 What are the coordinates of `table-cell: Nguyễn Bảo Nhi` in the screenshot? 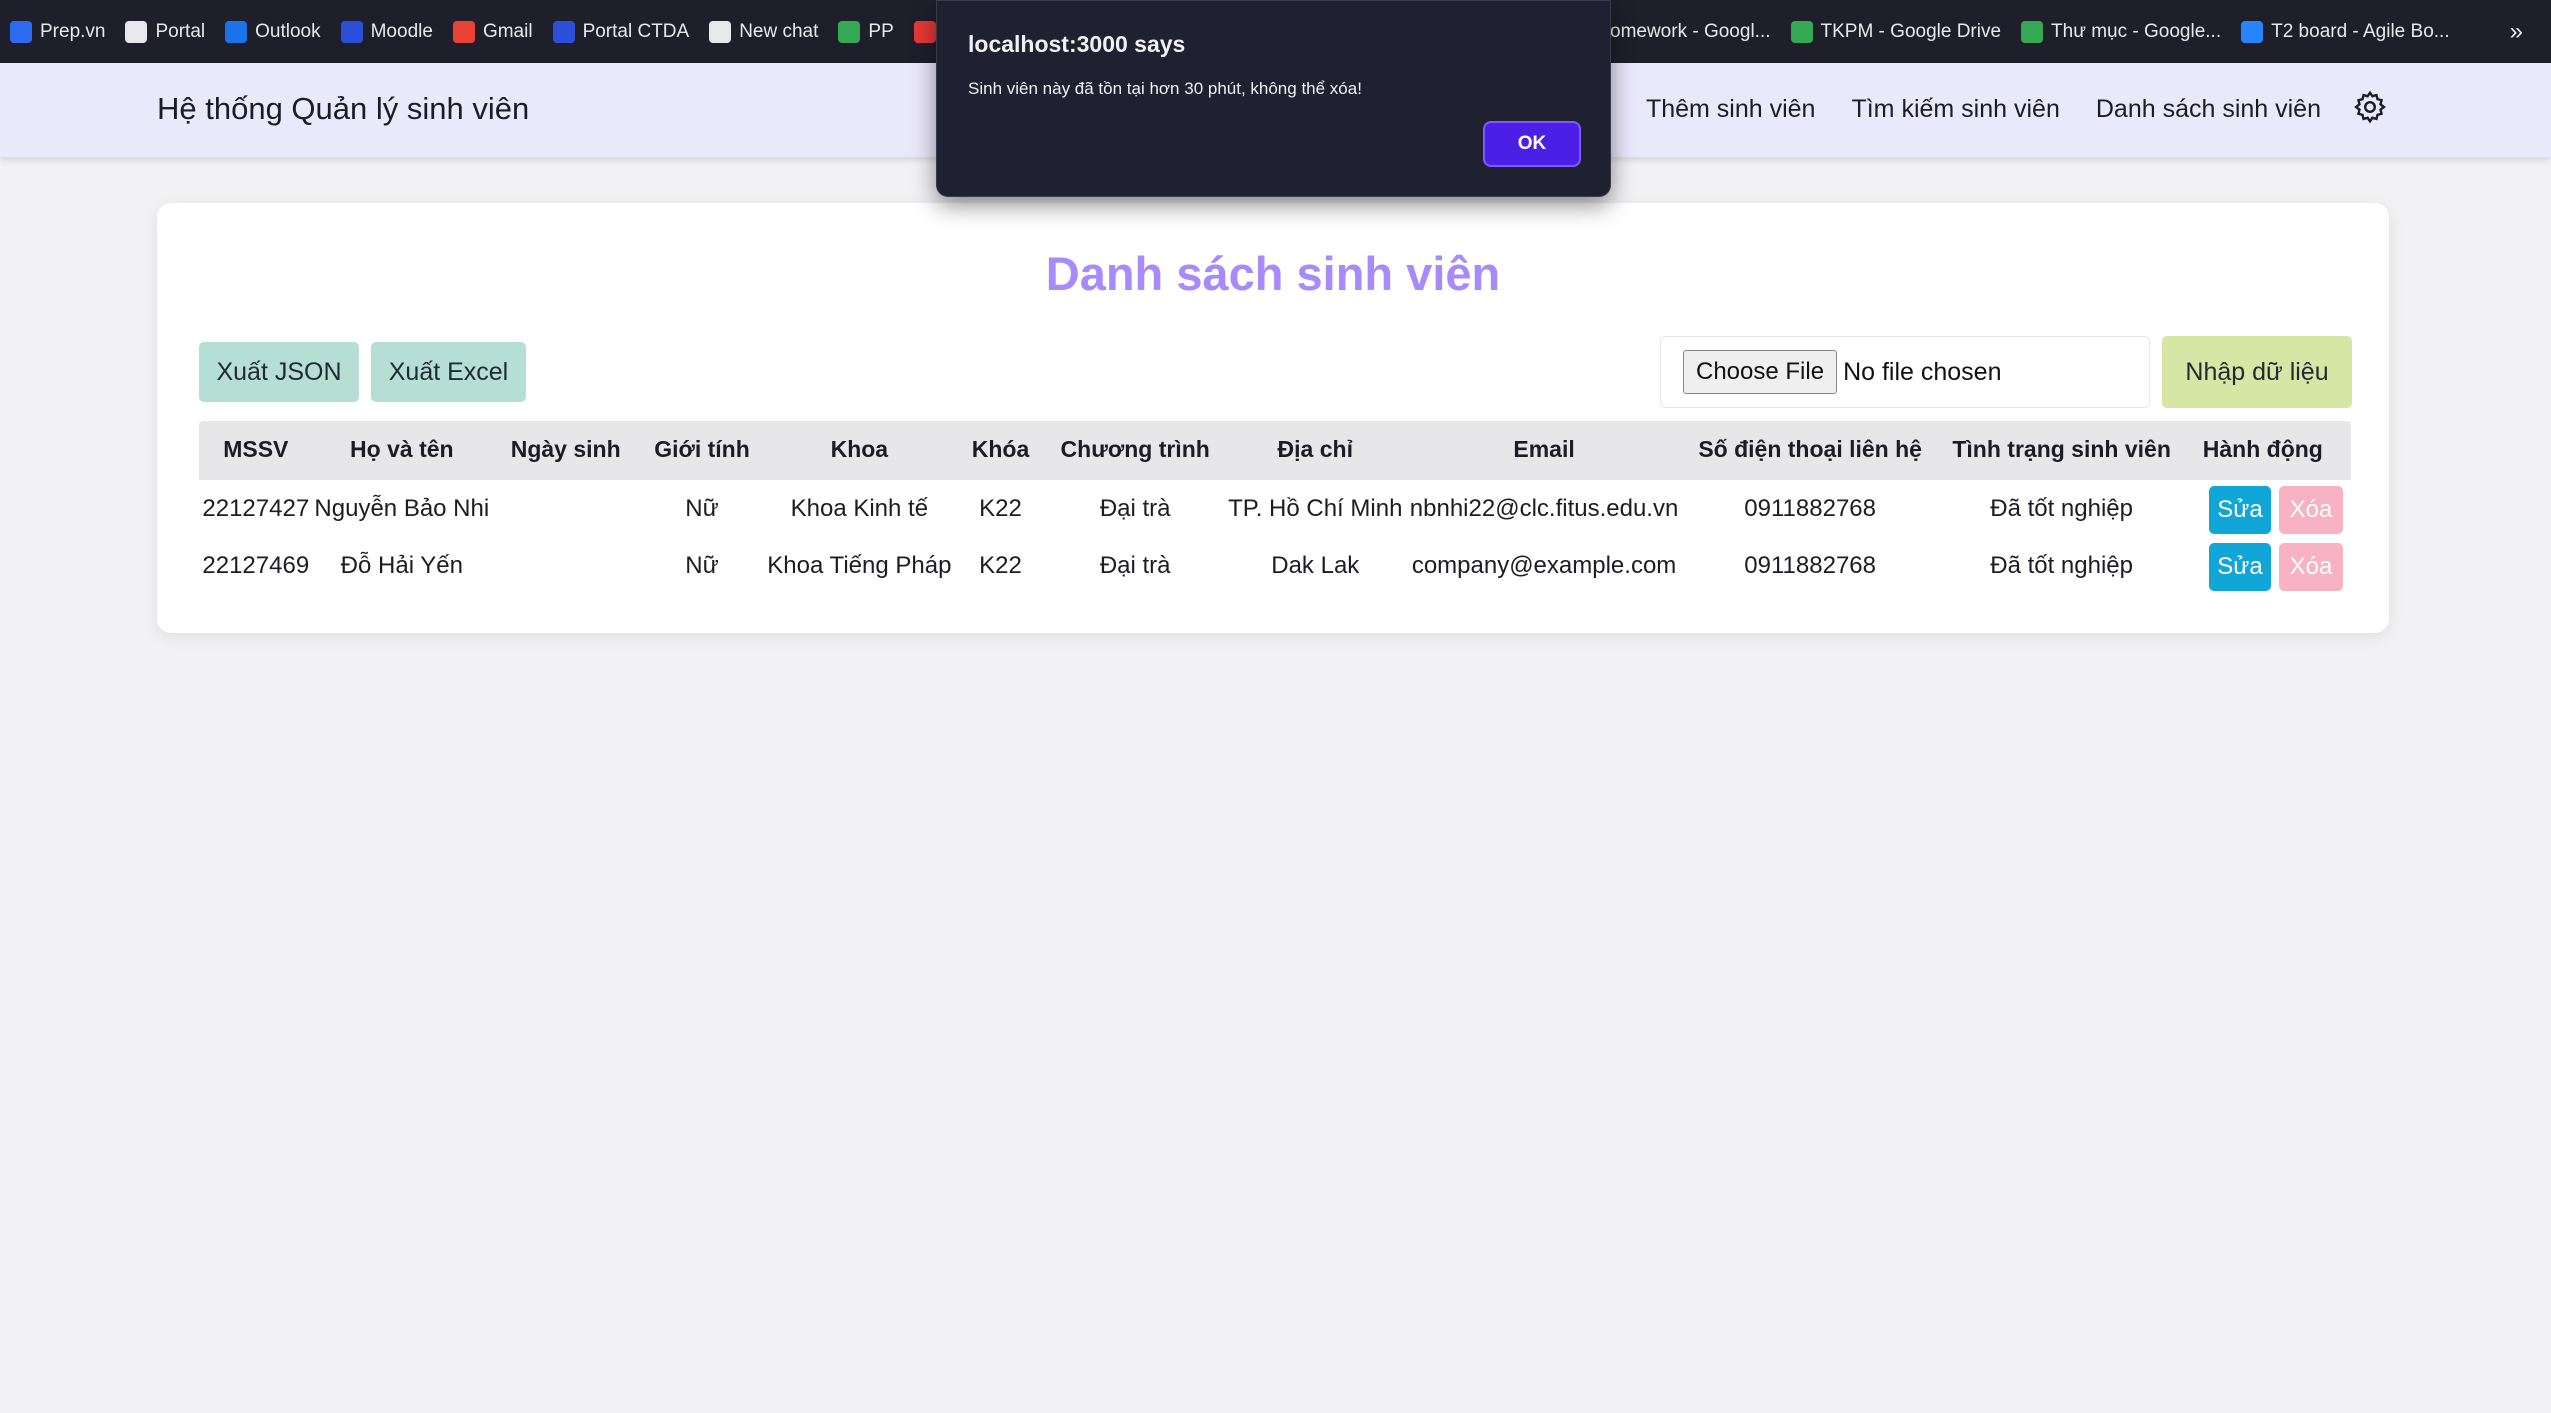 It's located at (402, 508).